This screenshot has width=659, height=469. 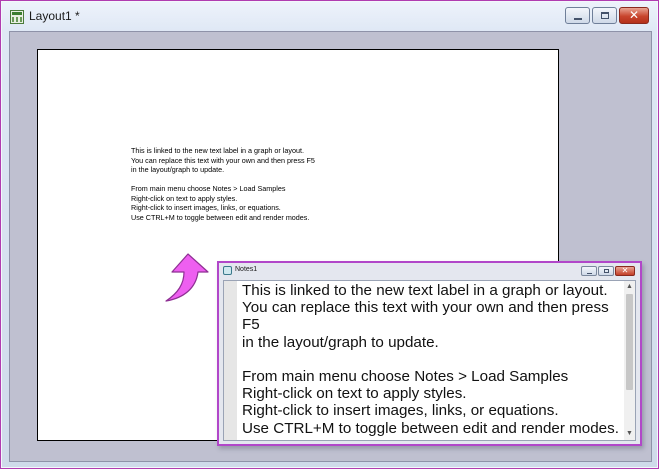 What do you see at coordinates (577, 15) in the screenshot?
I see `minimize-button` at bounding box center [577, 15].